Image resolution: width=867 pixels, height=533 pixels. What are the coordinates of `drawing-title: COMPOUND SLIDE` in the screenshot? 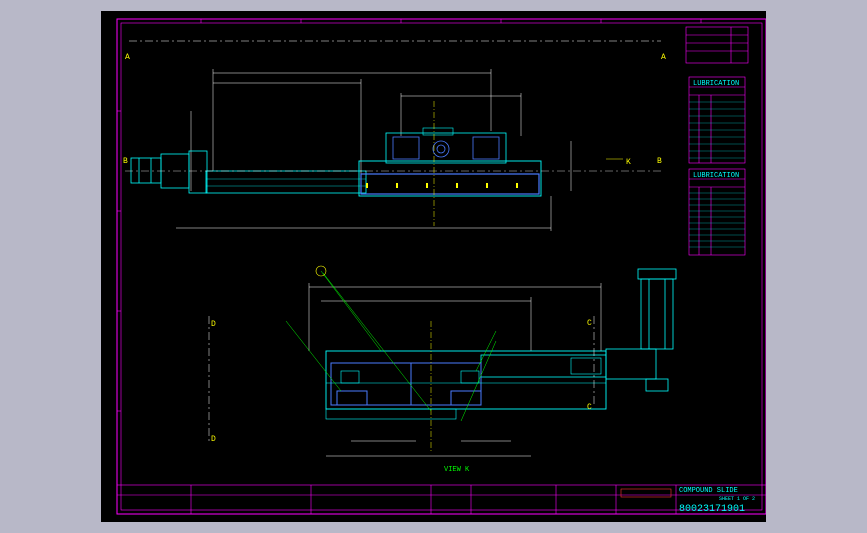 It's located at (708, 491).